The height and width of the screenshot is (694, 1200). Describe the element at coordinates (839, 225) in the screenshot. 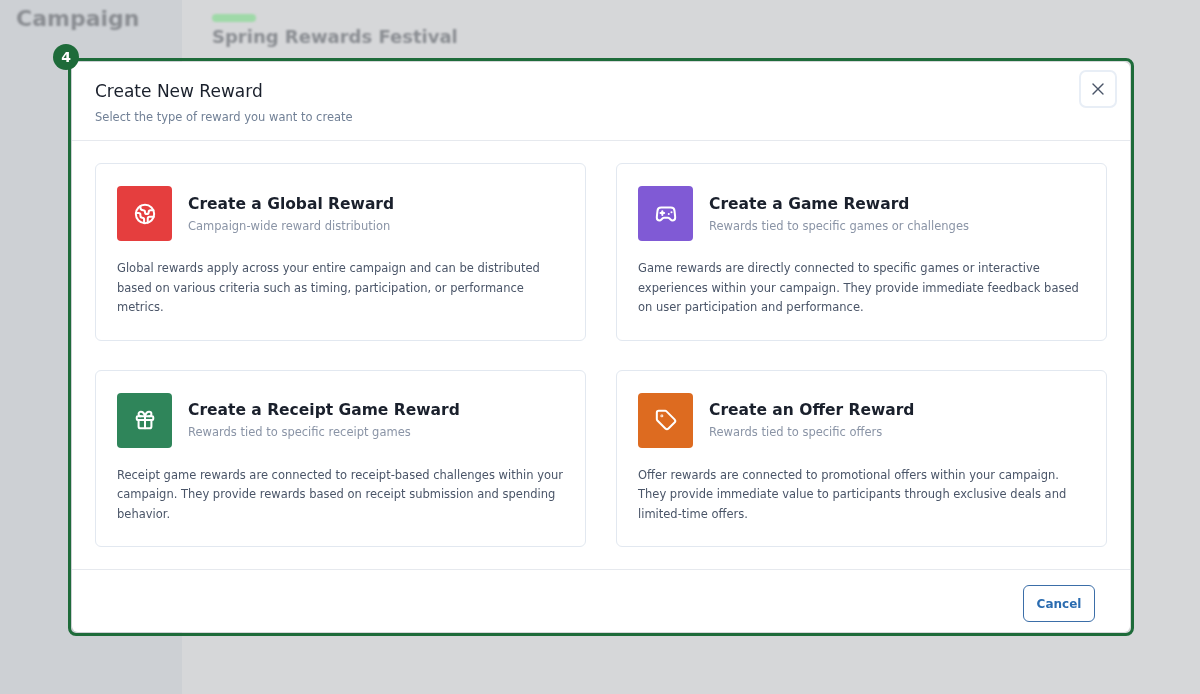

I see `option-subtitle: Rewards tied to specific games or challenges` at that location.